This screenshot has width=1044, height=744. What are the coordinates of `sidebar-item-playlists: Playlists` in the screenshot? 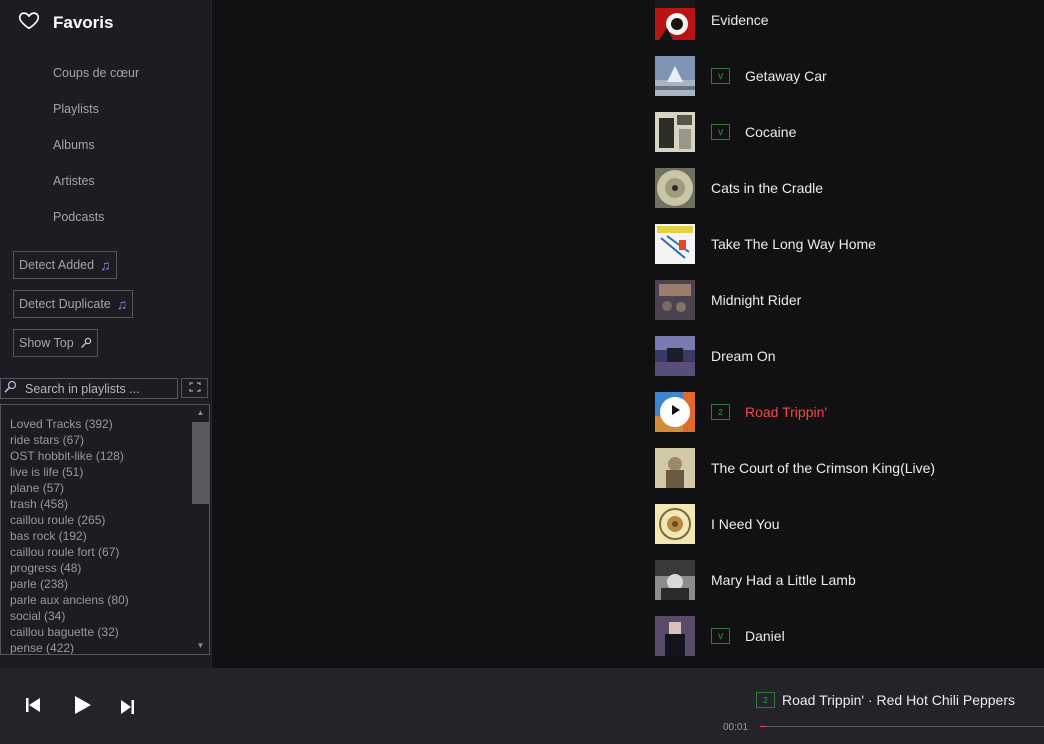 It's located at (96, 118).